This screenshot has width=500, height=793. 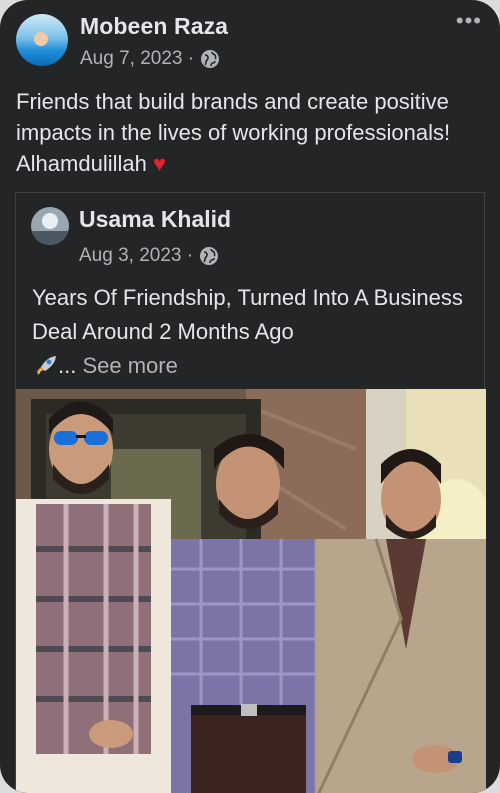 I want to click on shared-post-date: Aug 3, 2023 ·, so click(x=136, y=256).